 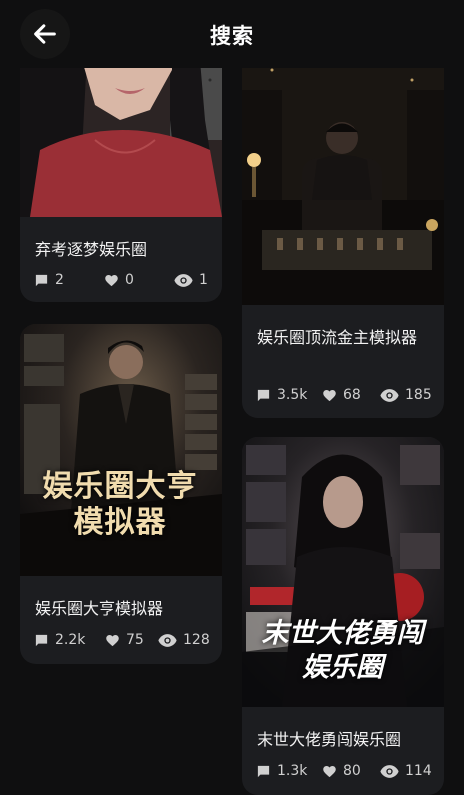 What do you see at coordinates (329, 739) in the screenshot?
I see `card-title: 末世大佬勇闯娱乐圈` at bounding box center [329, 739].